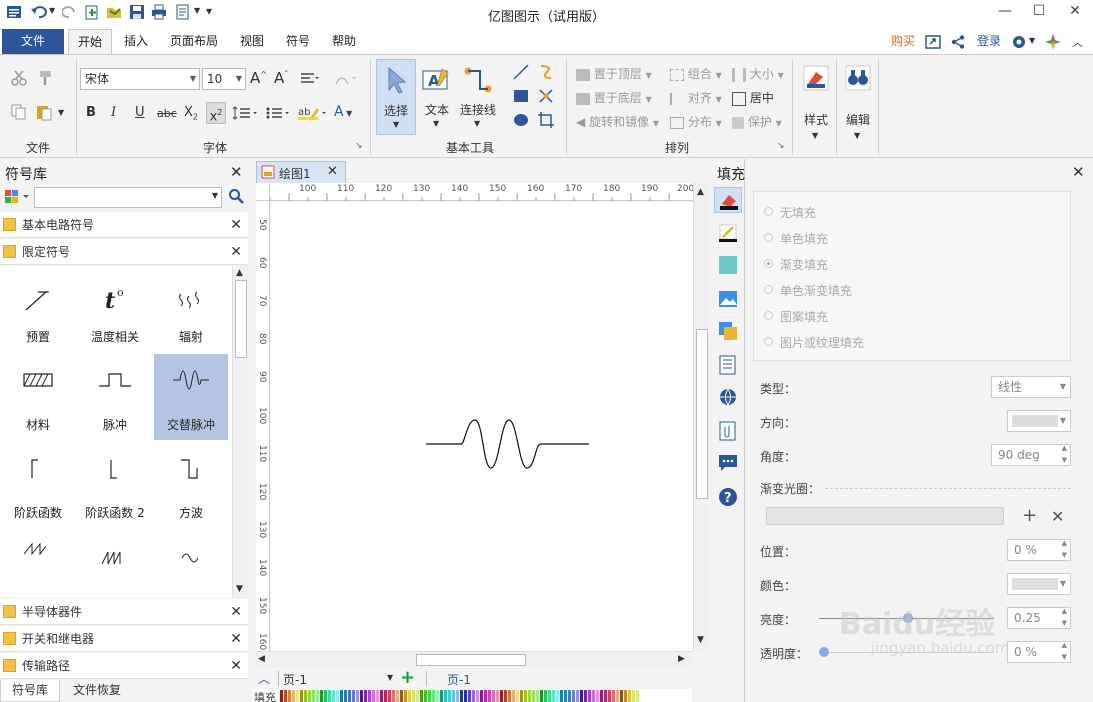  Describe the element at coordinates (124, 252) in the screenshot. I see `library-section-qualifier: 限定符号 ✕` at that location.